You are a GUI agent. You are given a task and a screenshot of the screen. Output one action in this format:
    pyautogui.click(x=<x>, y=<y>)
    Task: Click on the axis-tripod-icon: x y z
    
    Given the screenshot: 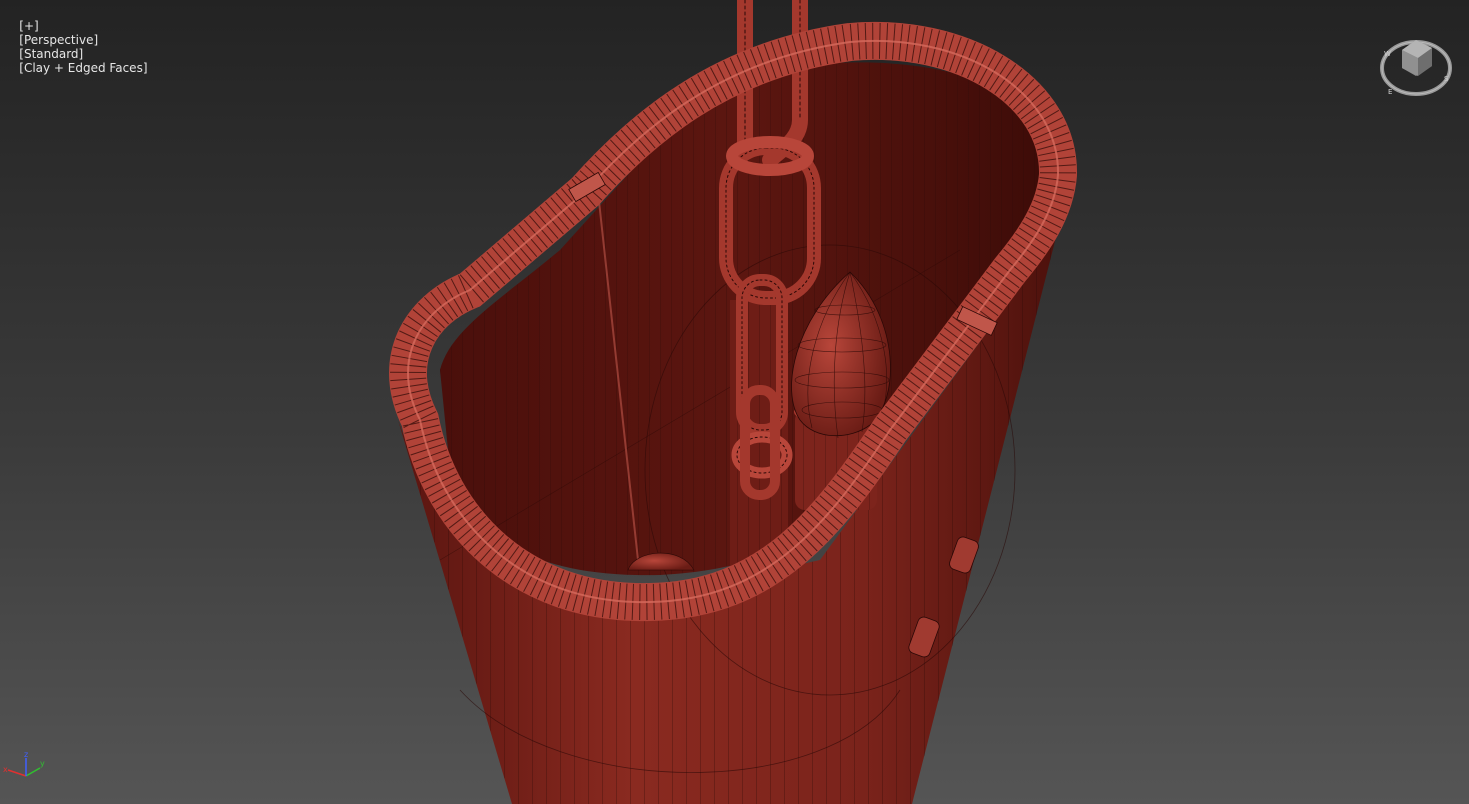 What is the action you would take?
    pyautogui.click(x=24, y=763)
    